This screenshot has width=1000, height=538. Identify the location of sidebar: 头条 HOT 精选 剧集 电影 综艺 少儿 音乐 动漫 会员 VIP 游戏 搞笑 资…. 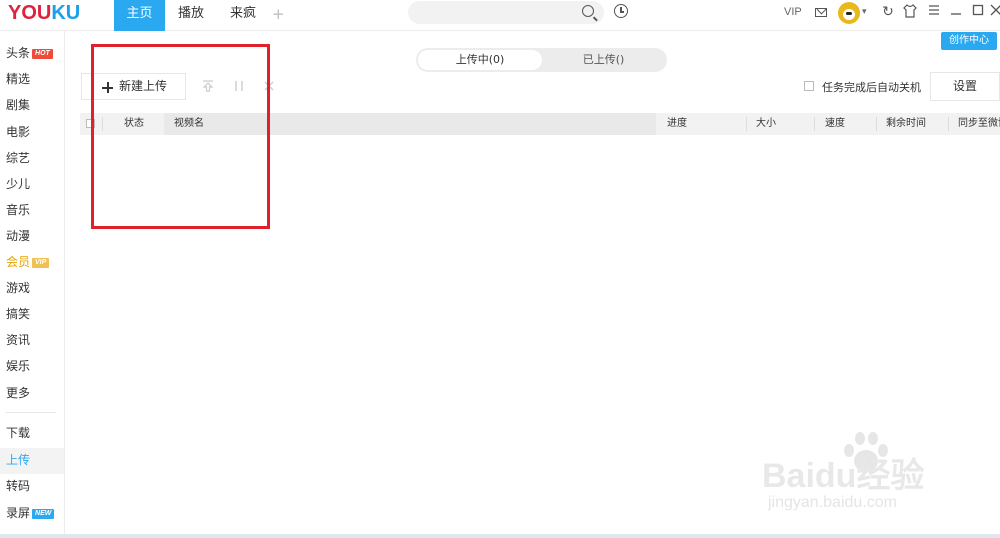
(32, 284).